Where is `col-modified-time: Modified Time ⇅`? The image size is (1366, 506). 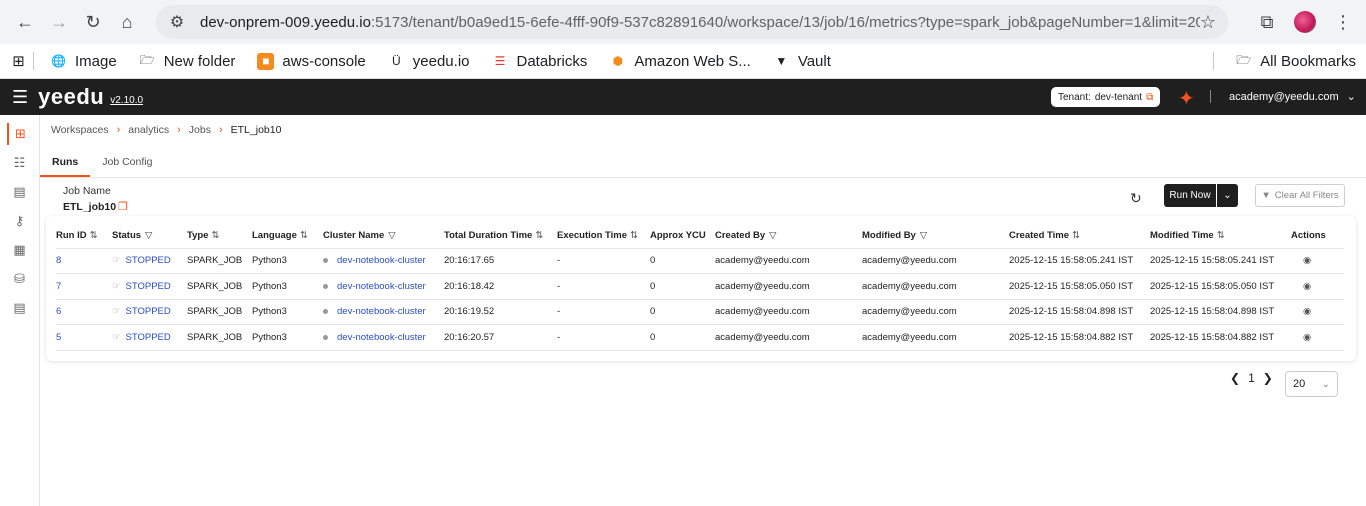
col-modified-time: Modified Time ⇅ is located at coordinates (1220, 236).